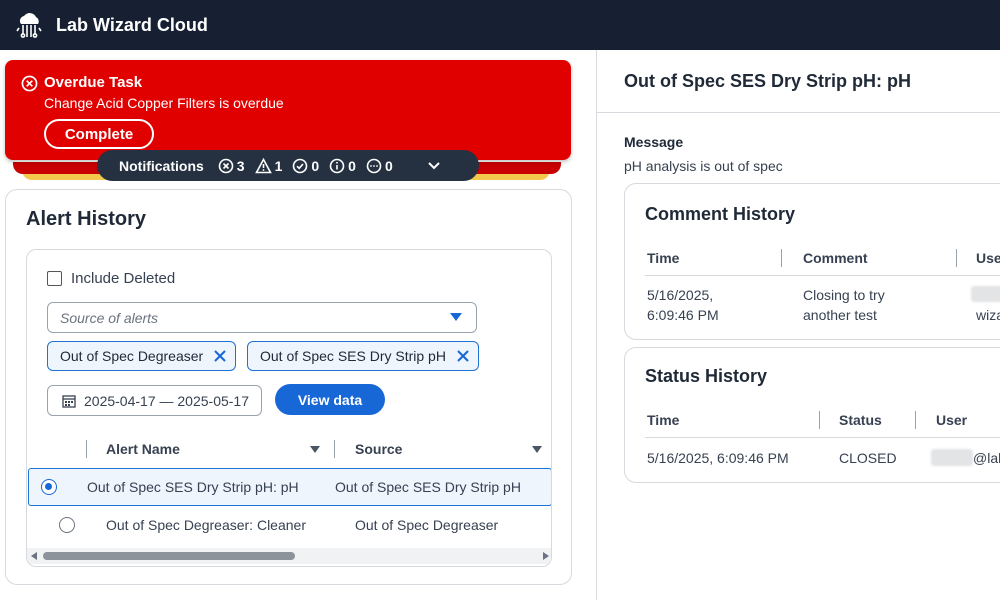 This screenshot has width=1000, height=600. Describe the element at coordinates (546, 556) in the screenshot. I see `scroll-right-arrow` at that location.